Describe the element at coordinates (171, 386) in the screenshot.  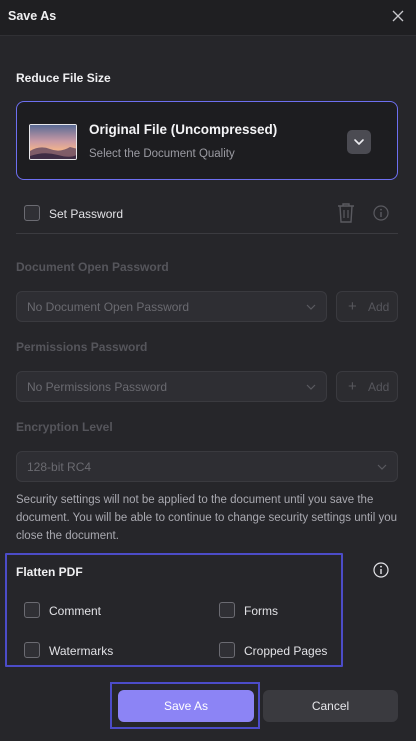
I see `permissions-password-field: No Permissions Password` at that location.